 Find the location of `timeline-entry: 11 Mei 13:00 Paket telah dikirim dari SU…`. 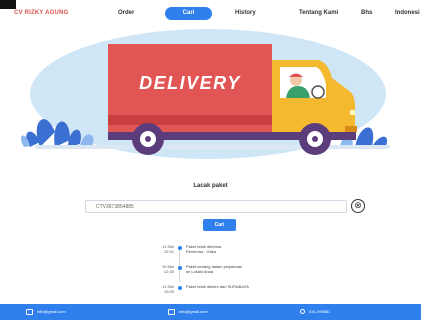

timeline-entry: 11 Mei 13:00 Paket telah dikirim dari SU… is located at coordinates (226, 291).